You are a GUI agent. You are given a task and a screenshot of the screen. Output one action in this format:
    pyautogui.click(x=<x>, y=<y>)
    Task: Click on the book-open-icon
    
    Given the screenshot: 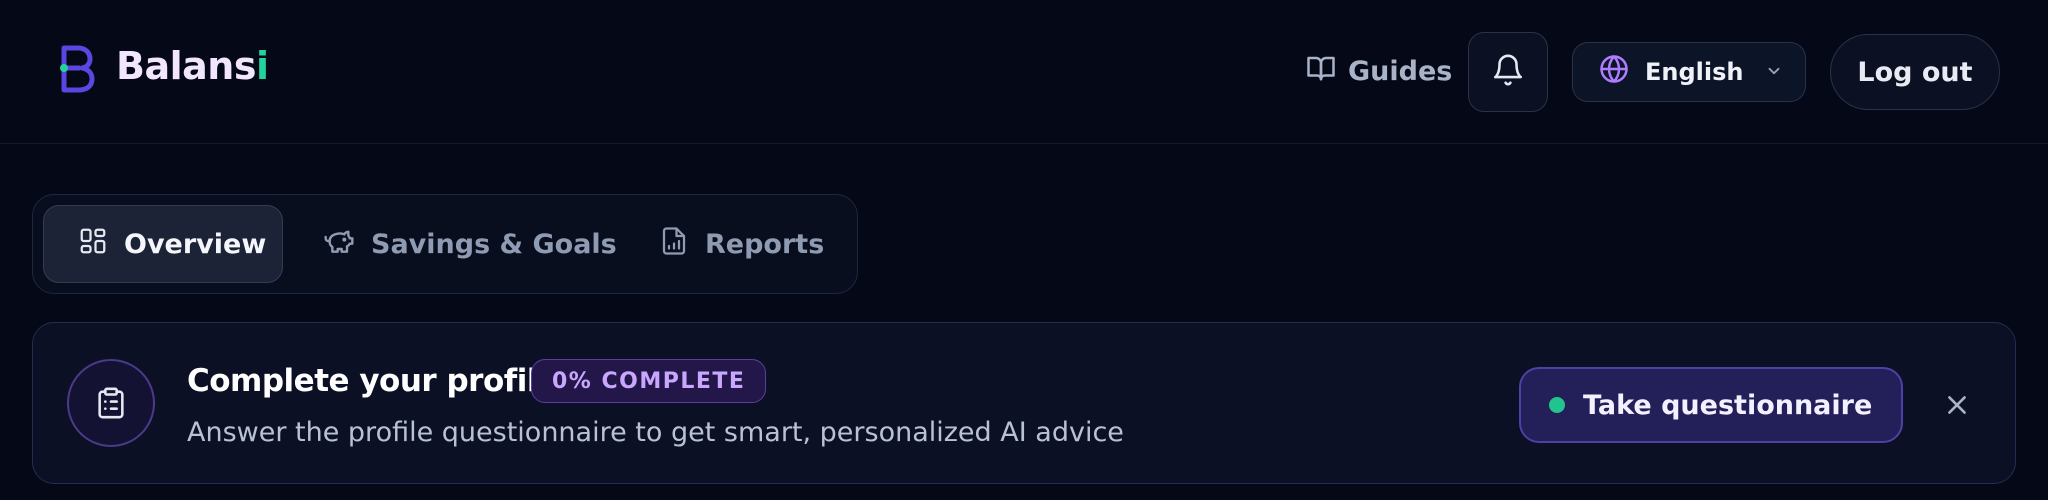 What is the action you would take?
    pyautogui.click(x=1321, y=71)
    